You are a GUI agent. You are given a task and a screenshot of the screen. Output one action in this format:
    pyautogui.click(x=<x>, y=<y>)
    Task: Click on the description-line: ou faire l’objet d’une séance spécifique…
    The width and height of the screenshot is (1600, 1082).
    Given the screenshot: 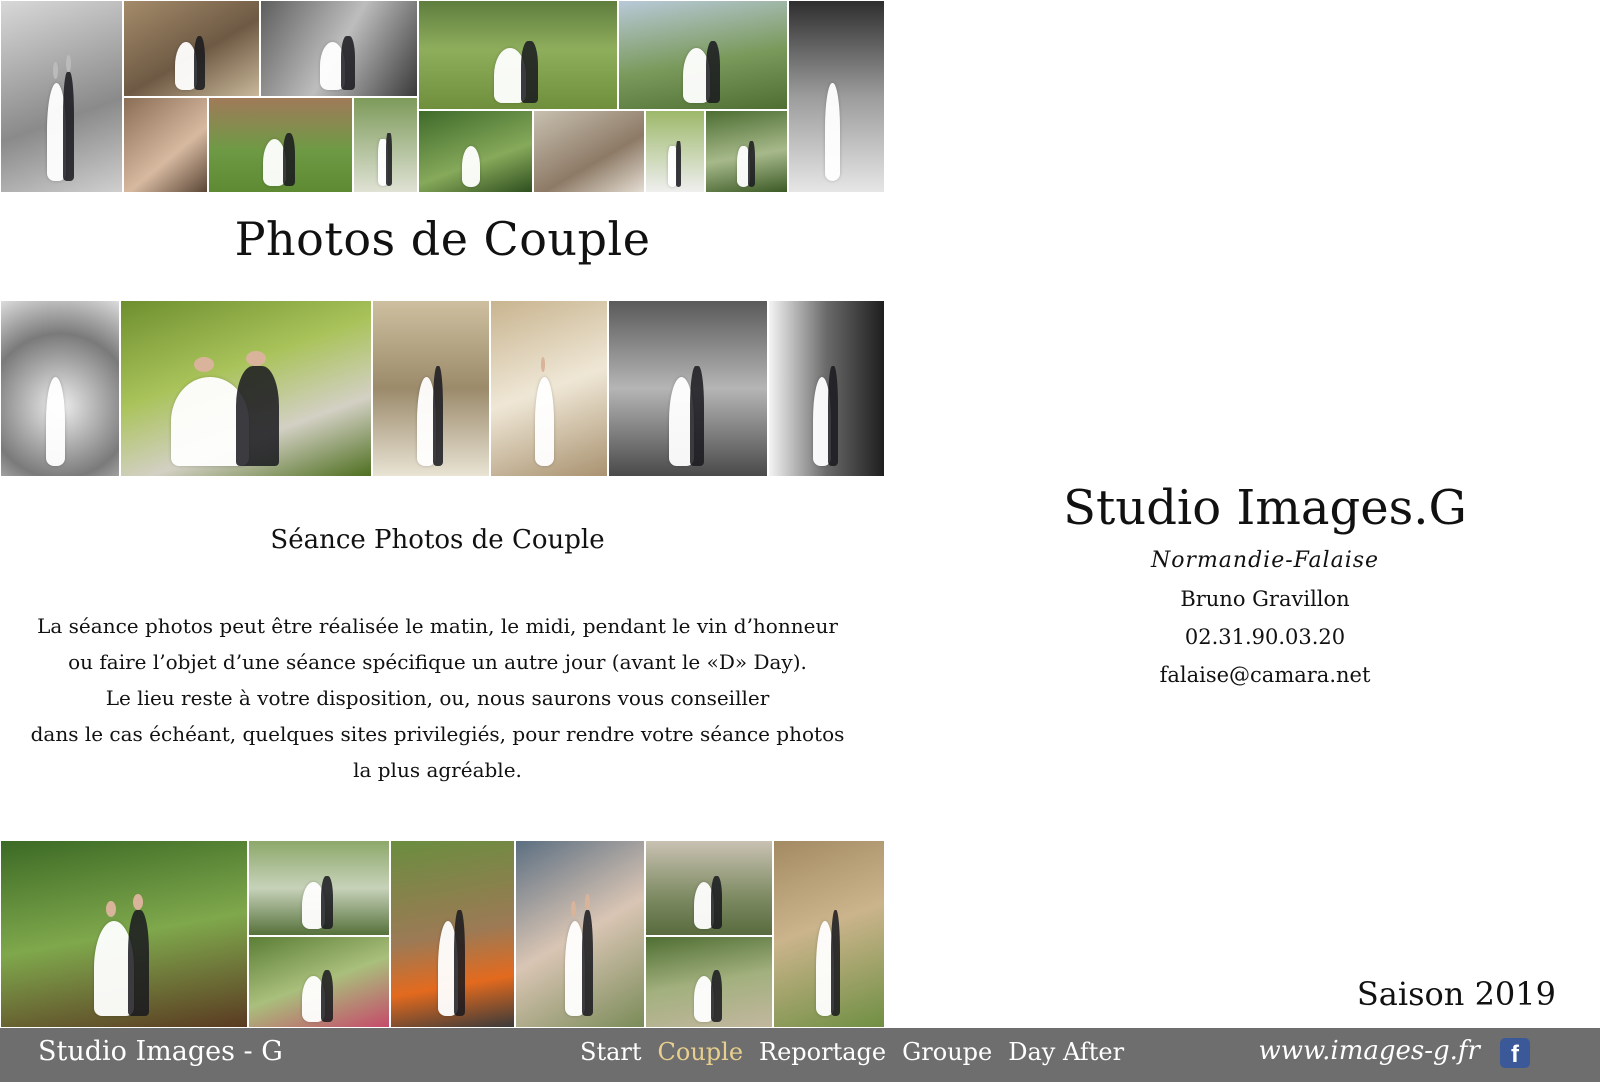 What is the action you would take?
    pyautogui.click(x=437, y=662)
    